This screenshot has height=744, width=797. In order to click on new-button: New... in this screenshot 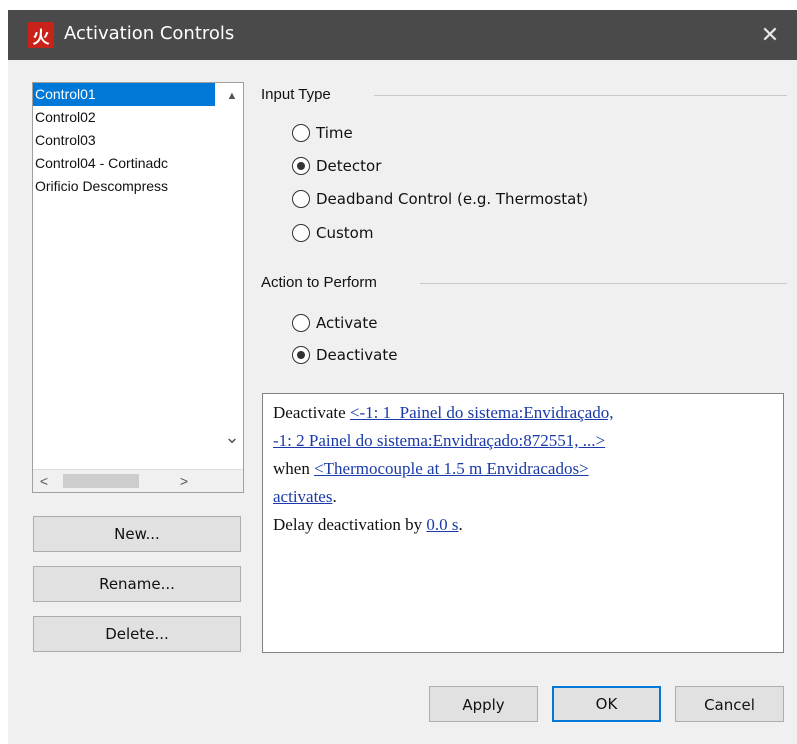, I will do `click(137, 534)`.